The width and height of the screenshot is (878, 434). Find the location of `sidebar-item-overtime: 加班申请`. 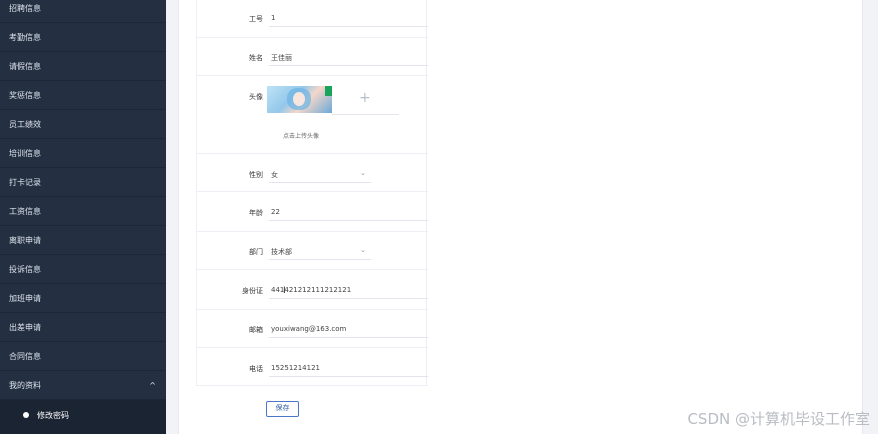

sidebar-item-overtime: 加班申请 is located at coordinates (83, 298).